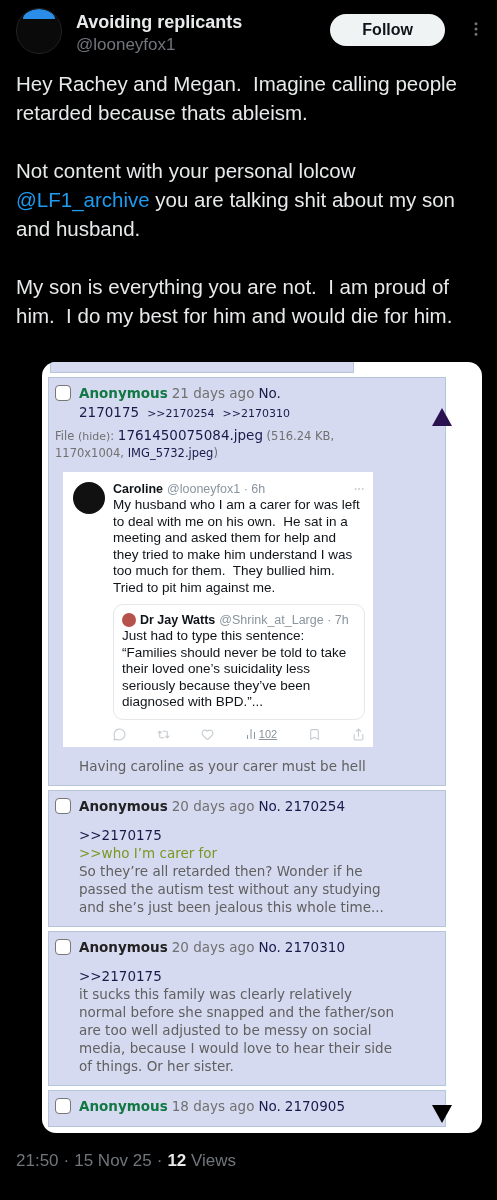  What do you see at coordinates (223, 765) in the screenshot?
I see `comment-text: Having caroline as your carer must be hell` at bounding box center [223, 765].